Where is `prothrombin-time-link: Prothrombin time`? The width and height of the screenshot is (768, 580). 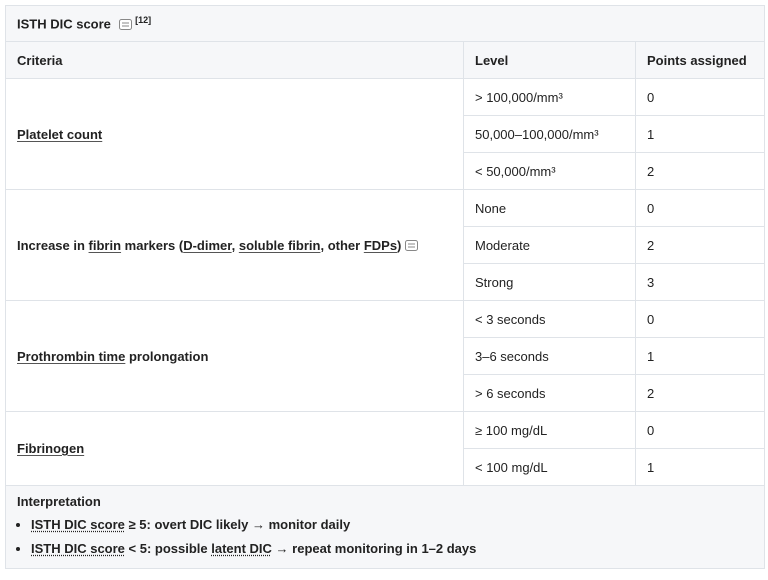 prothrombin-time-link: Prothrombin time is located at coordinates (71, 356).